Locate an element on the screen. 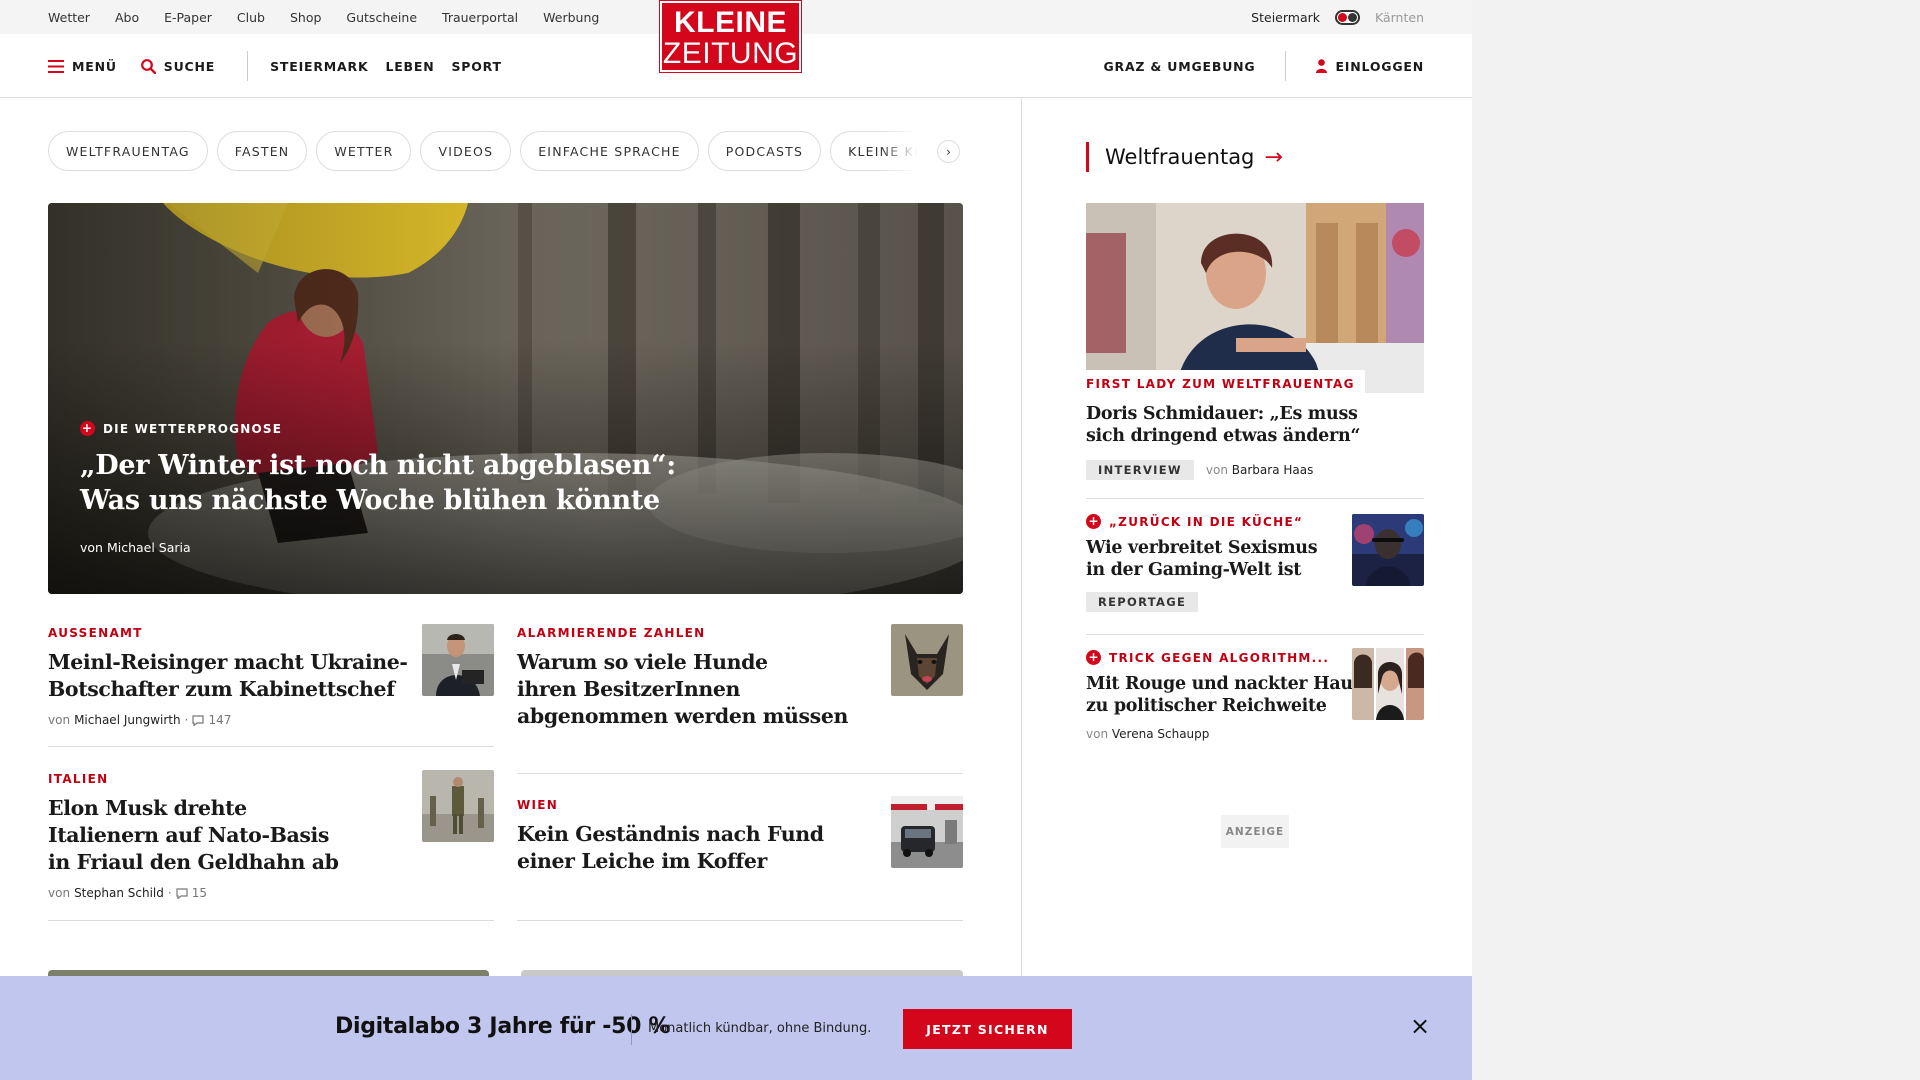  article-meta: von Stephan Schild · 15 is located at coordinates (127, 893).